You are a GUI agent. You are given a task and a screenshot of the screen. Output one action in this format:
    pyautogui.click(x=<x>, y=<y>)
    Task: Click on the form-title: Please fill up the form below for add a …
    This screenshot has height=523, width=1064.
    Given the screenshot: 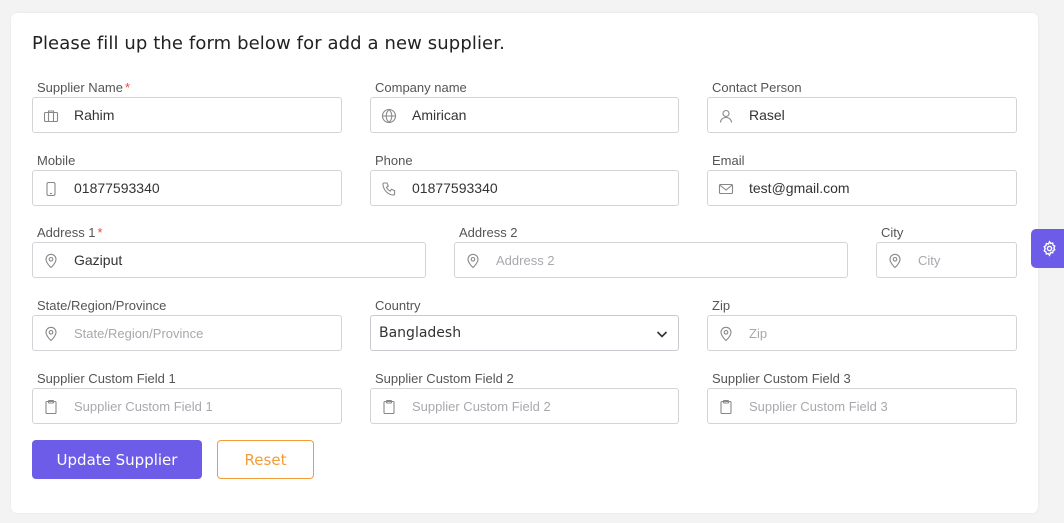 What is the action you would take?
    pyautogui.click(x=268, y=43)
    